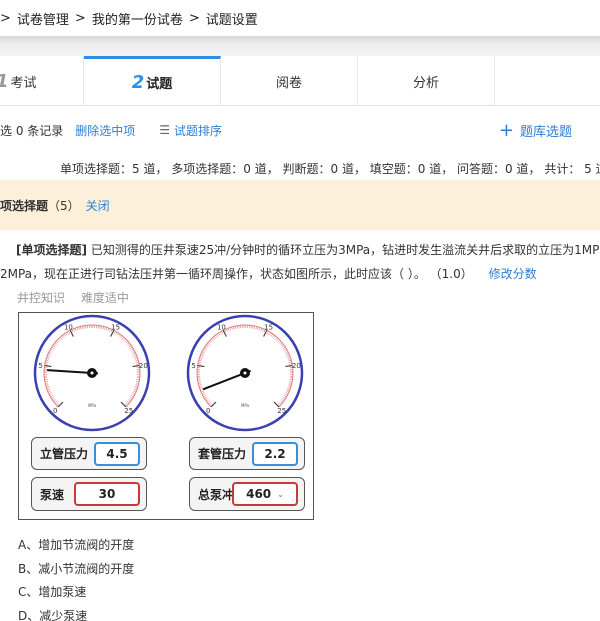 The image size is (600, 621). Describe the element at coordinates (513, 274) in the screenshot. I see `edit-score-button: 修改分数` at that location.